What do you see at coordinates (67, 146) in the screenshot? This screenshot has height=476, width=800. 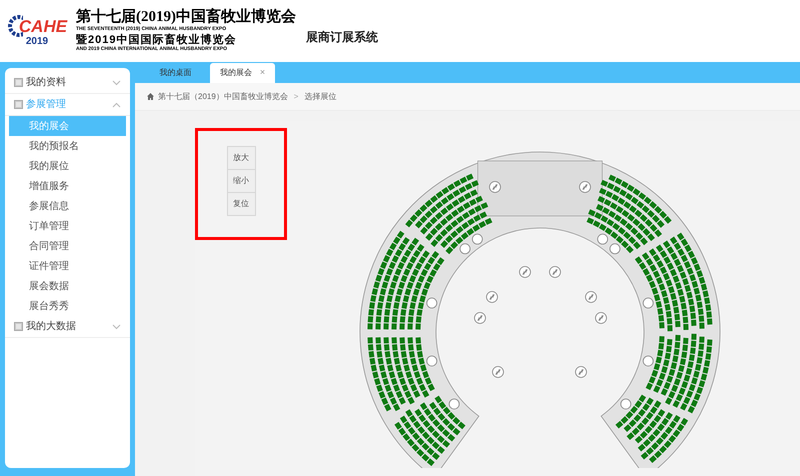 I see `sidebar-item: 我的预报名` at bounding box center [67, 146].